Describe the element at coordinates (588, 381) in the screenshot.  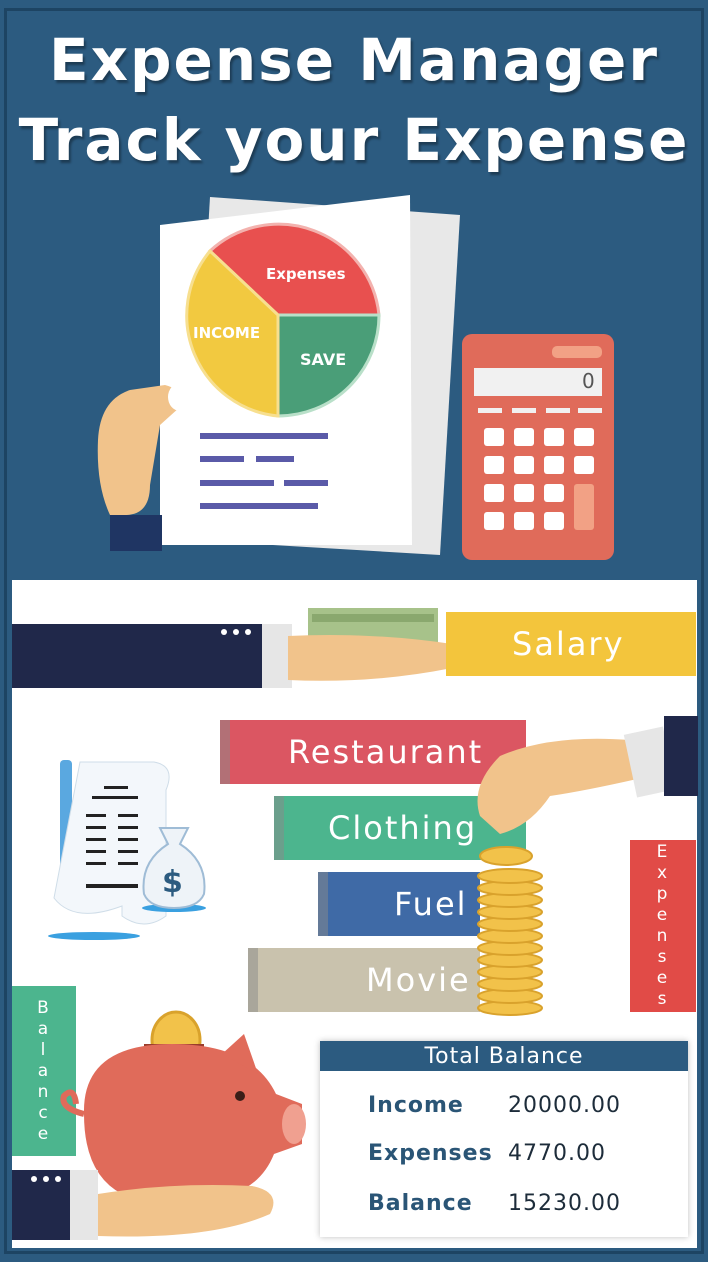
I see `calculator-display: 0` at that location.